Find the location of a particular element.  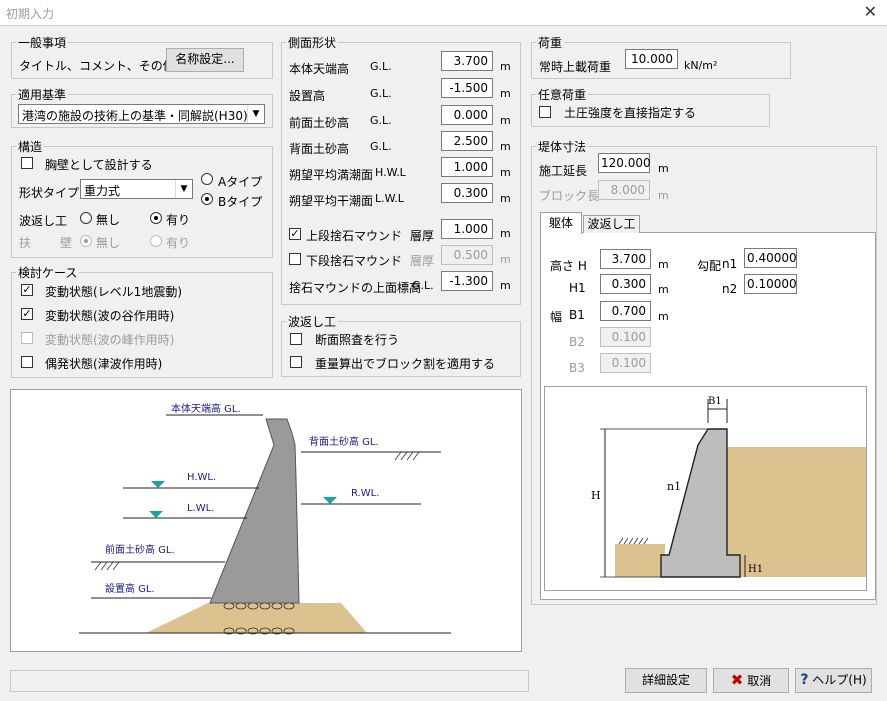

front-hatch is located at coordinates (107, 566).